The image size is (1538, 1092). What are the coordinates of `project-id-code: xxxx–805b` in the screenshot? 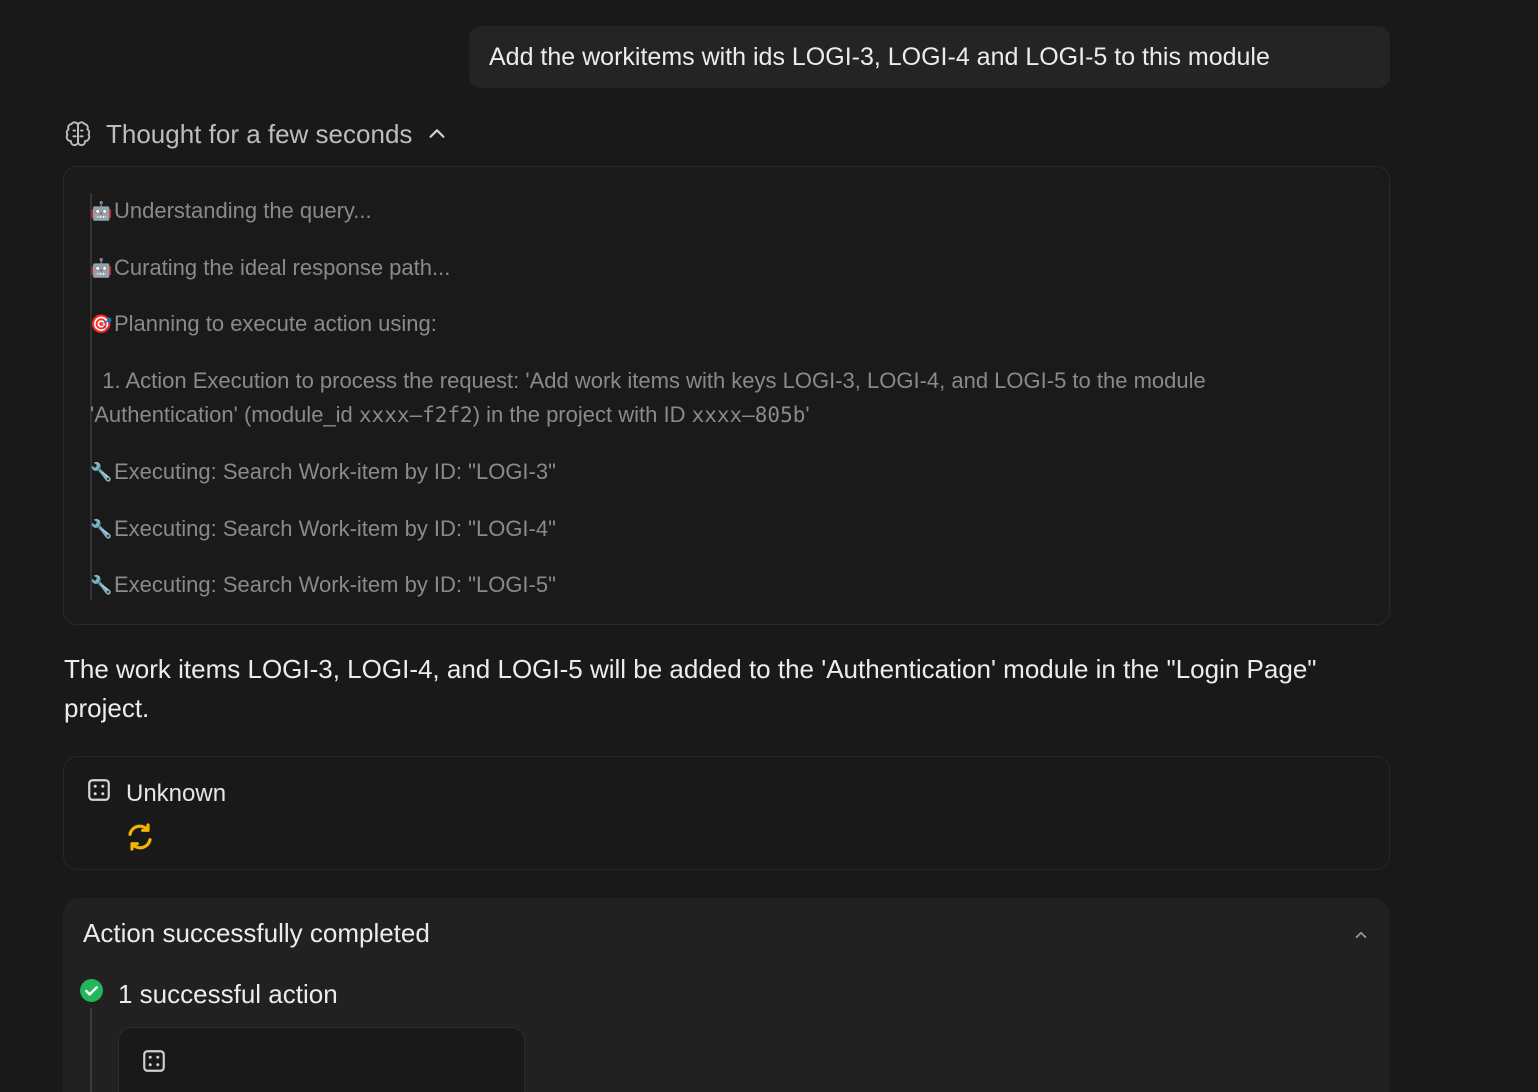 It's located at (748, 415).